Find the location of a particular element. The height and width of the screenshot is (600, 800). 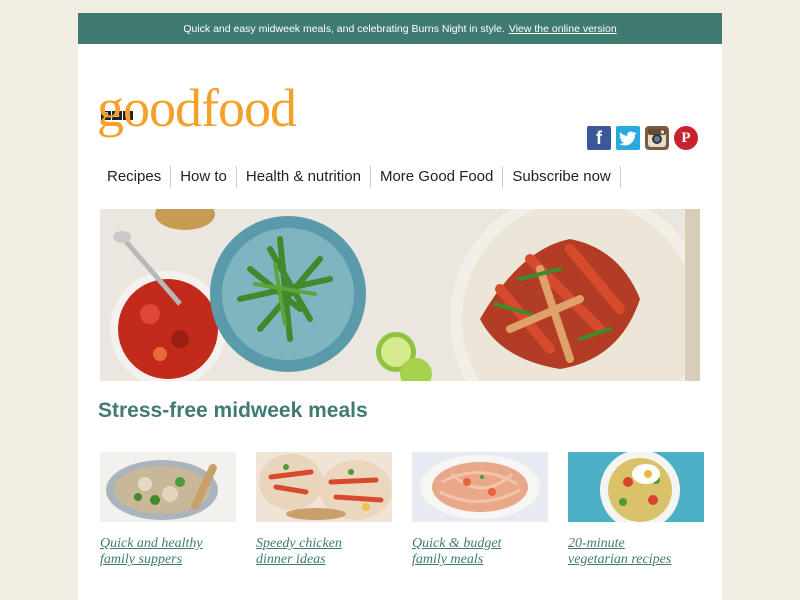

card-link-chicken-dinner: Speedy chicken dinner ideas is located at coordinates (324, 552).